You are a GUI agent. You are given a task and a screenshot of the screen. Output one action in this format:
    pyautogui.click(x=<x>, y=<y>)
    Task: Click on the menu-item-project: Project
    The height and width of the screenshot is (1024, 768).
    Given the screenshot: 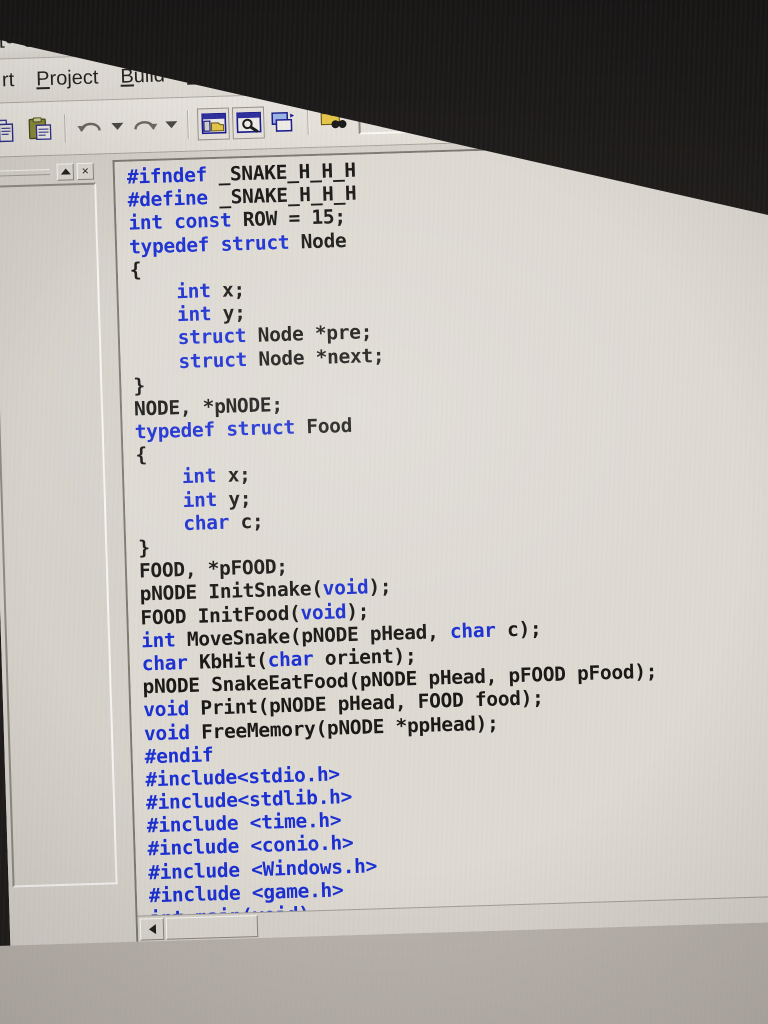 What is the action you would take?
    pyautogui.click(x=67, y=78)
    